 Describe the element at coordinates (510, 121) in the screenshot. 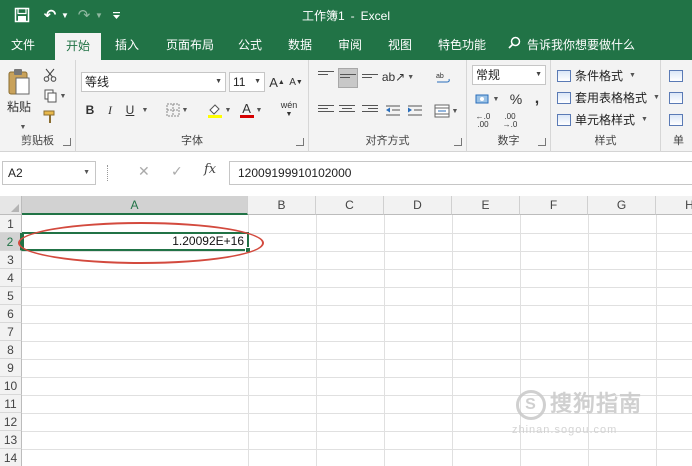

I see `decrease-decimal-icon: .00 →.0` at that location.